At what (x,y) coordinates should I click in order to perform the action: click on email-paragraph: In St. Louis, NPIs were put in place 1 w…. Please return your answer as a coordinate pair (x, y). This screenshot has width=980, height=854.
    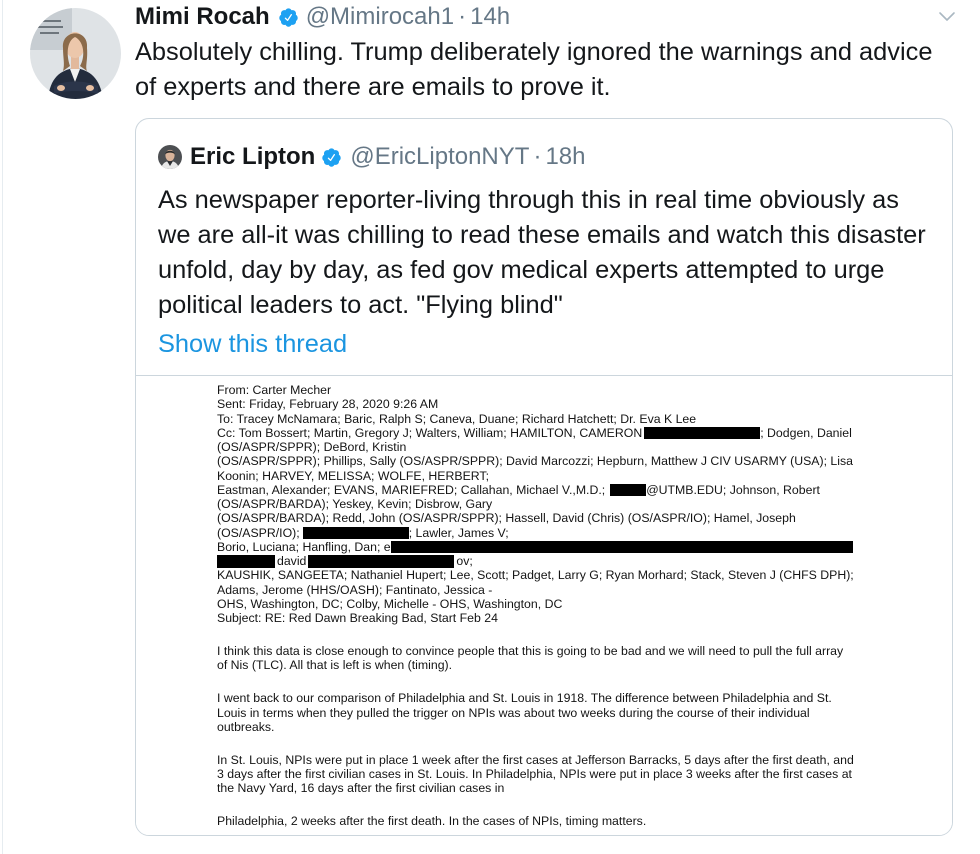
    Looking at the image, I should click on (535, 774).